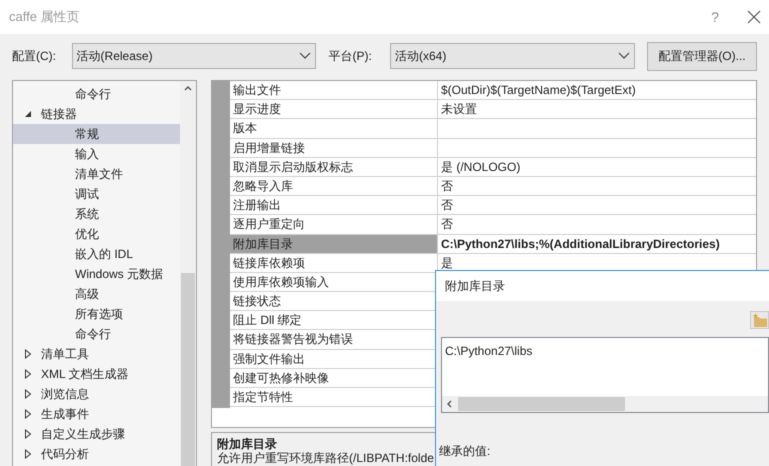 This screenshot has width=769, height=466. Describe the element at coordinates (459, 109) in the screenshot. I see `property-value: 未设置` at that location.